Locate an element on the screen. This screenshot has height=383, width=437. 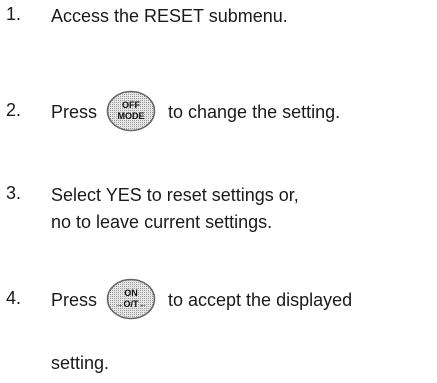
step-4-number: 4. is located at coordinates (14, 298).